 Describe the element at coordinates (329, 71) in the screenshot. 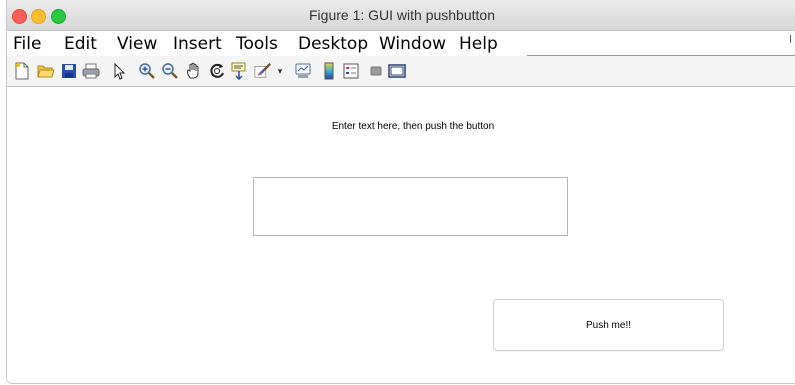

I see `insert-colorbar-icon` at that location.